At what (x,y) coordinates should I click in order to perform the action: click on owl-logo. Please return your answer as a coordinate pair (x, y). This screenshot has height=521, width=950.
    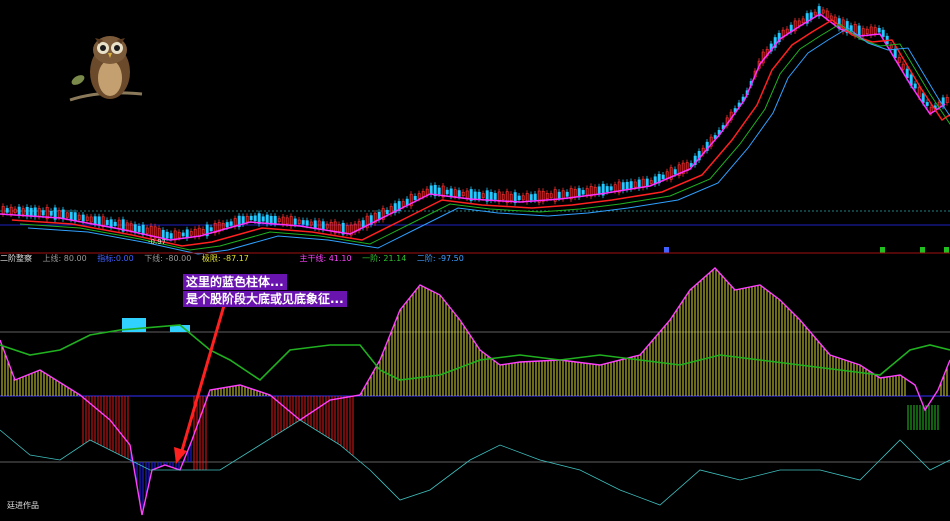
    Looking at the image, I should click on (106, 69).